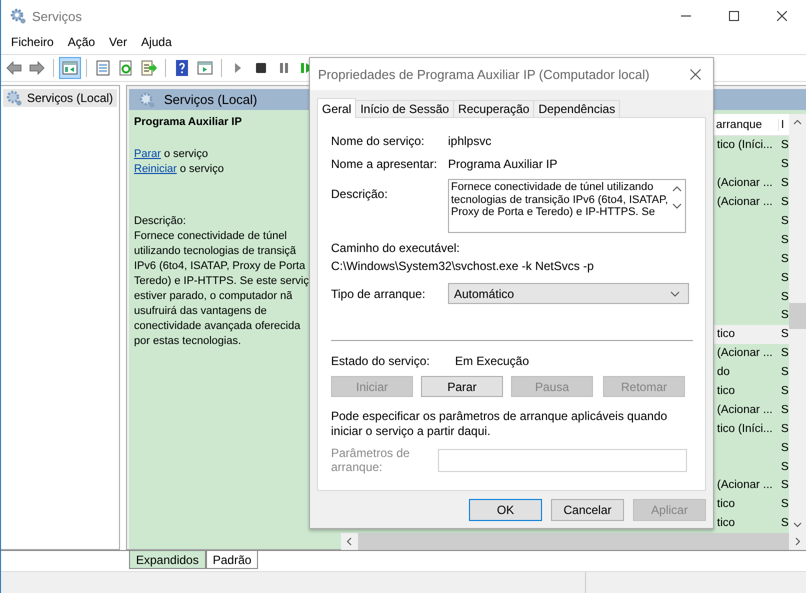 The width and height of the screenshot is (806, 593). What do you see at coordinates (211, 99) in the screenshot?
I see `pane-title: Serviços (Local)` at bounding box center [211, 99].